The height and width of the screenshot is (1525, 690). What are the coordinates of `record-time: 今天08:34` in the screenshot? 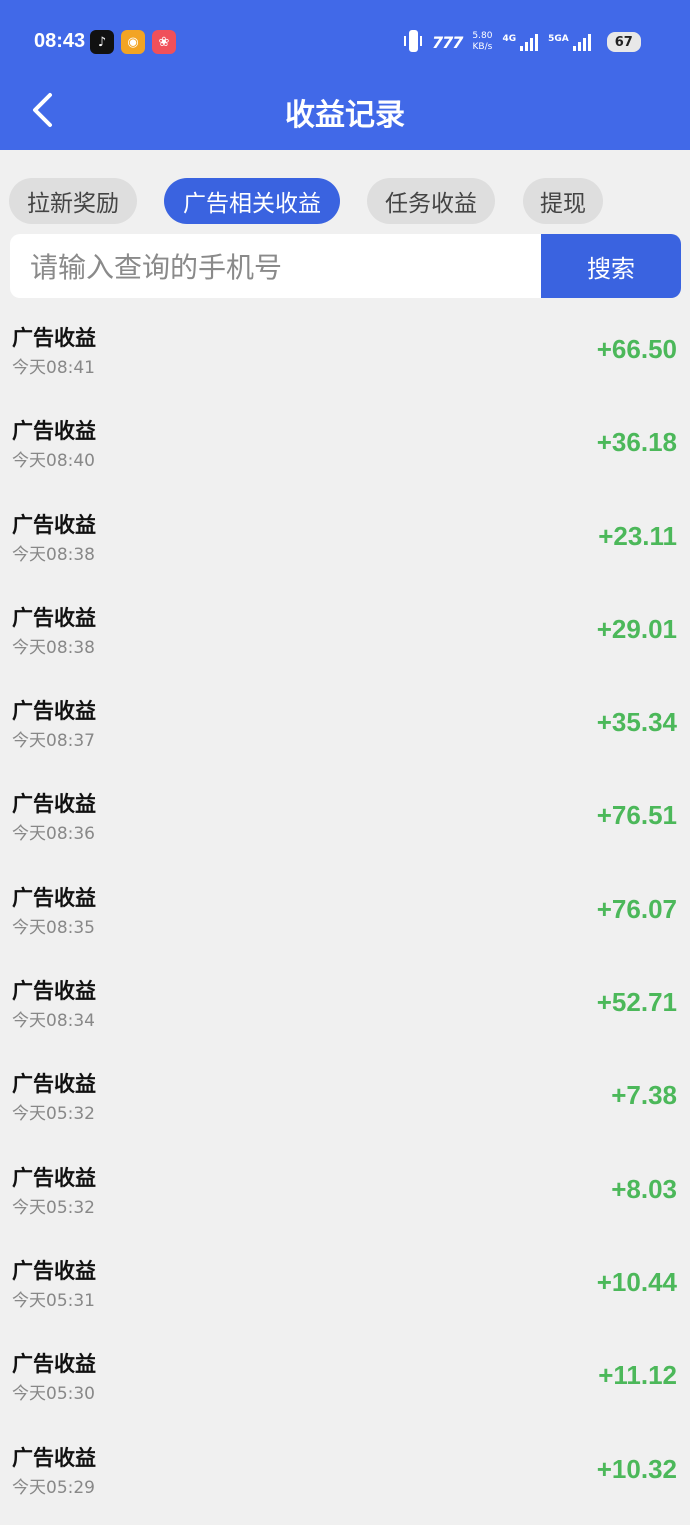 It's located at (53, 1021).